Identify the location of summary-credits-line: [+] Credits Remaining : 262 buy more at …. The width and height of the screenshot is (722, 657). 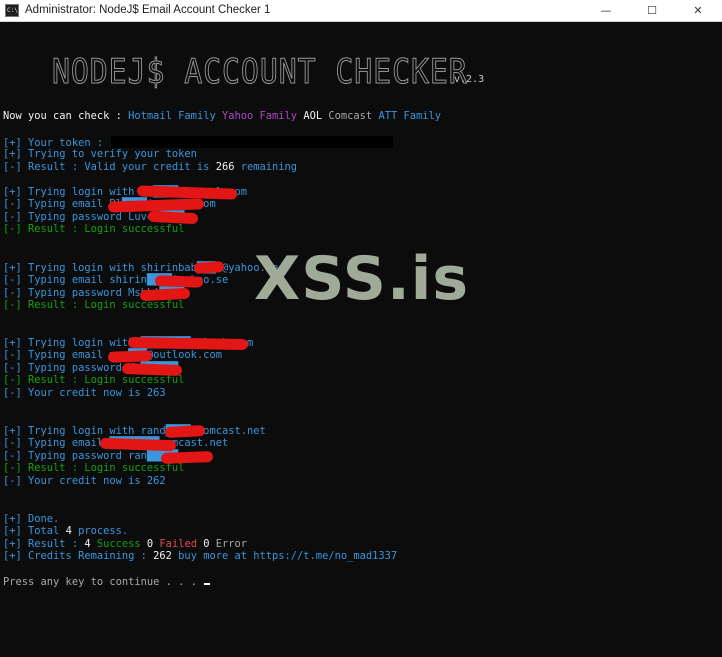
(200, 556).